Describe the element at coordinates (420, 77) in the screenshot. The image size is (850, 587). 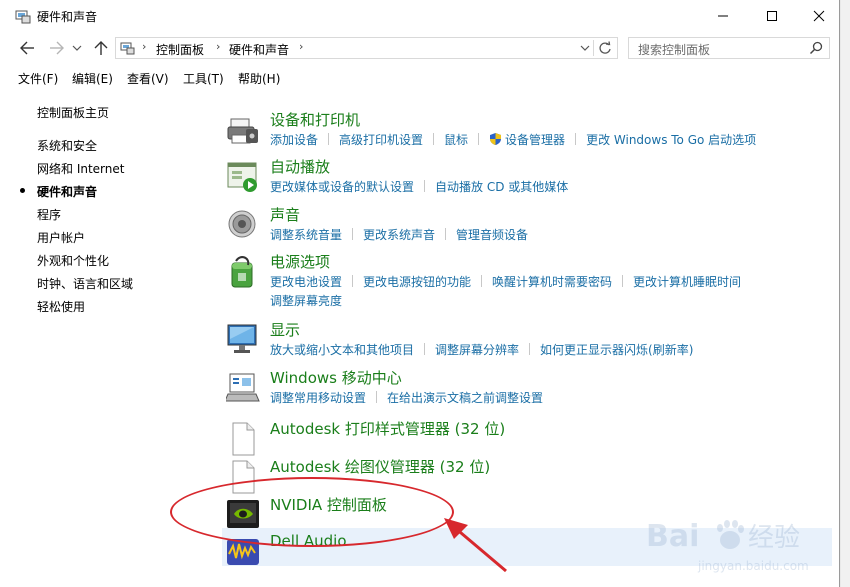
I see `menu-bar: 文件(F) 编辑(E) 查看(V) 工具(T) 帮助(H)` at that location.